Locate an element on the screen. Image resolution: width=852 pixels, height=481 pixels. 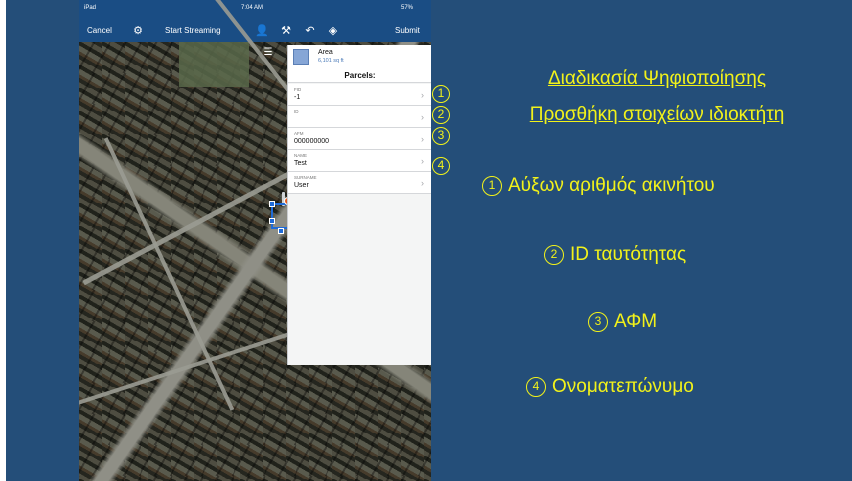
start-streaming-button: Start Streaming is located at coordinates (193, 30).